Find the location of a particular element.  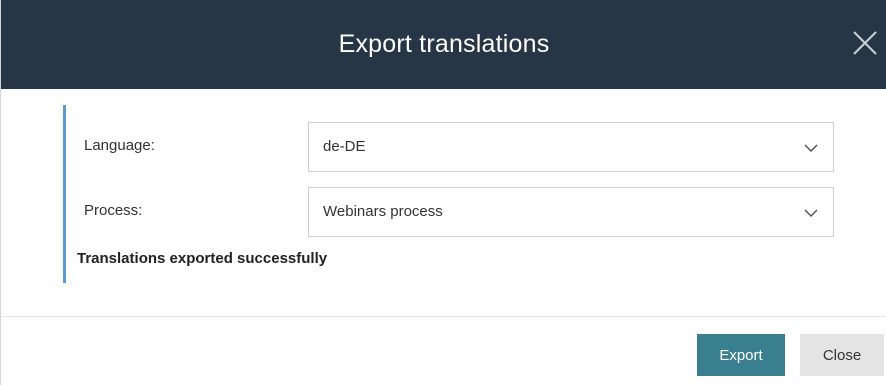

export-button: Export is located at coordinates (741, 355).